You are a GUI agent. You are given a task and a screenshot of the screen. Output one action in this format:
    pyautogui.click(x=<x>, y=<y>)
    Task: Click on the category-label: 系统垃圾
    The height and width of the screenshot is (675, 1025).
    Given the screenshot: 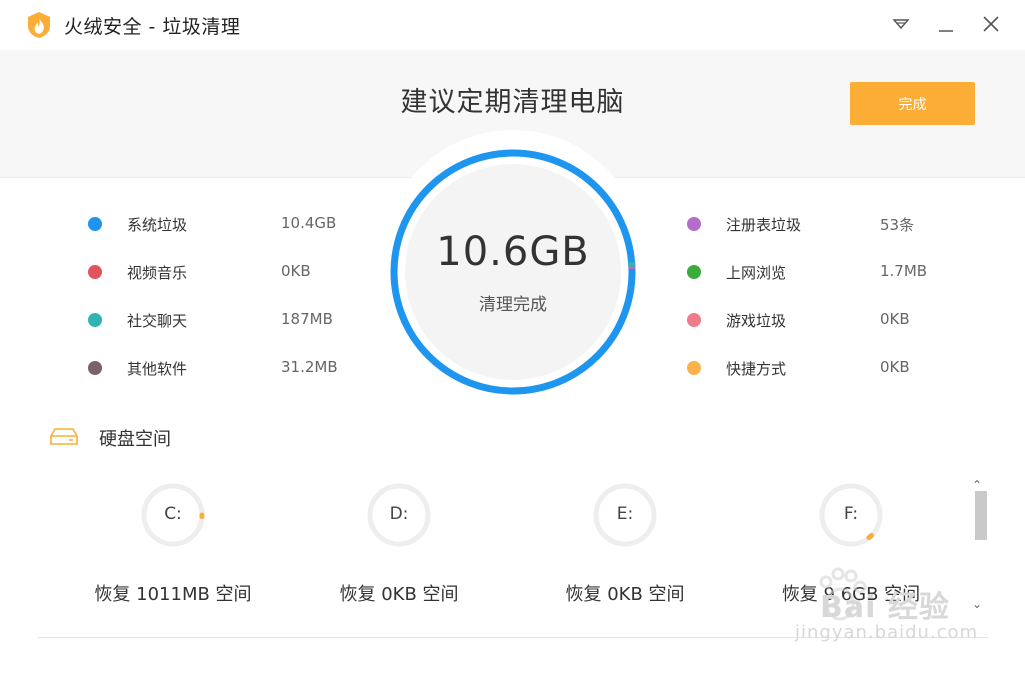 What is the action you would take?
    pyautogui.click(x=157, y=225)
    